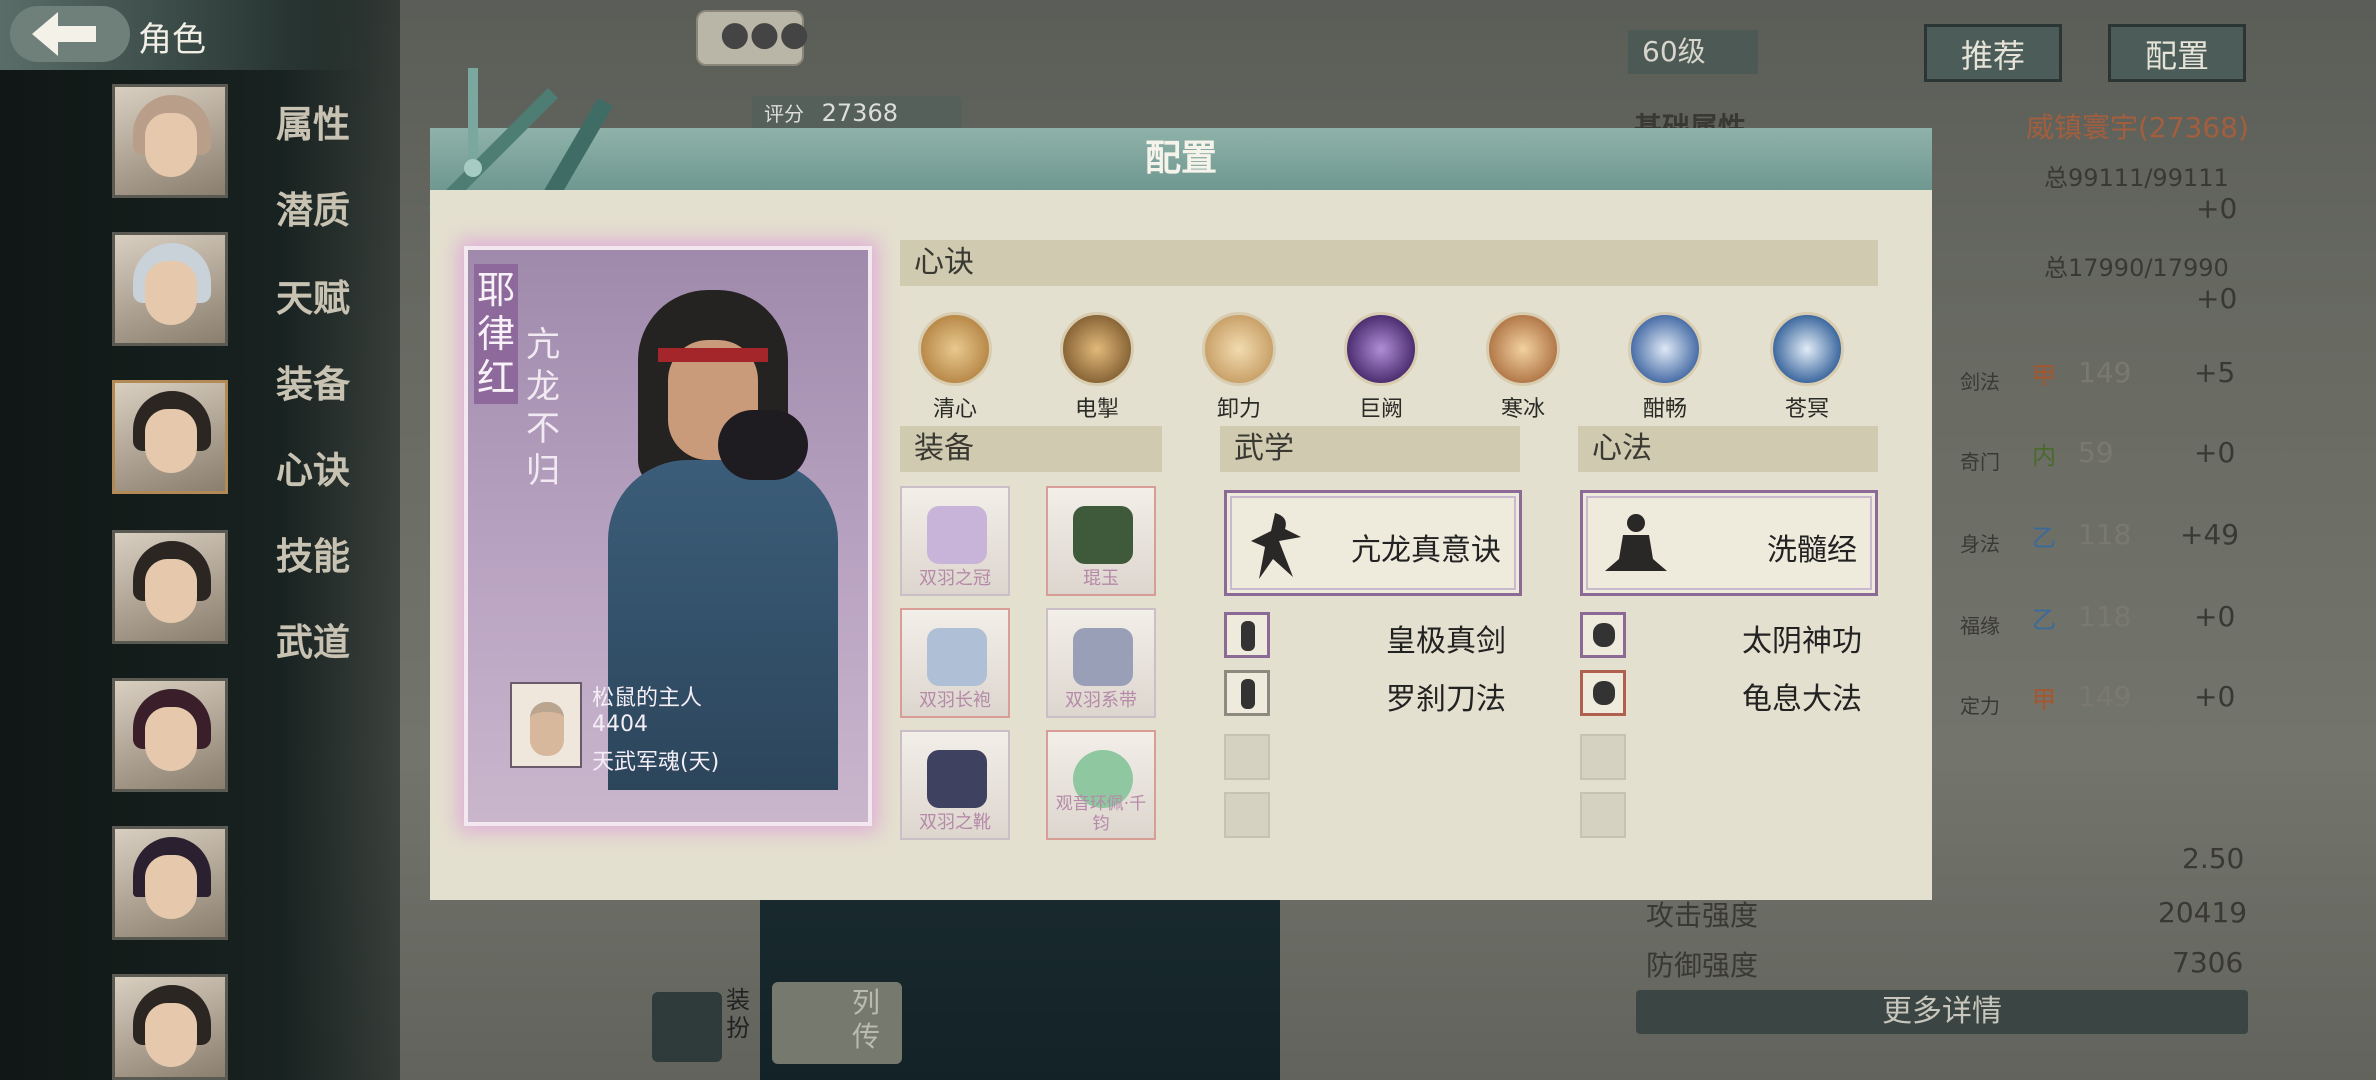 This screenshot has width=2376, height=1080. I want to click on meditation-figure-icon, so click(1636, 542).